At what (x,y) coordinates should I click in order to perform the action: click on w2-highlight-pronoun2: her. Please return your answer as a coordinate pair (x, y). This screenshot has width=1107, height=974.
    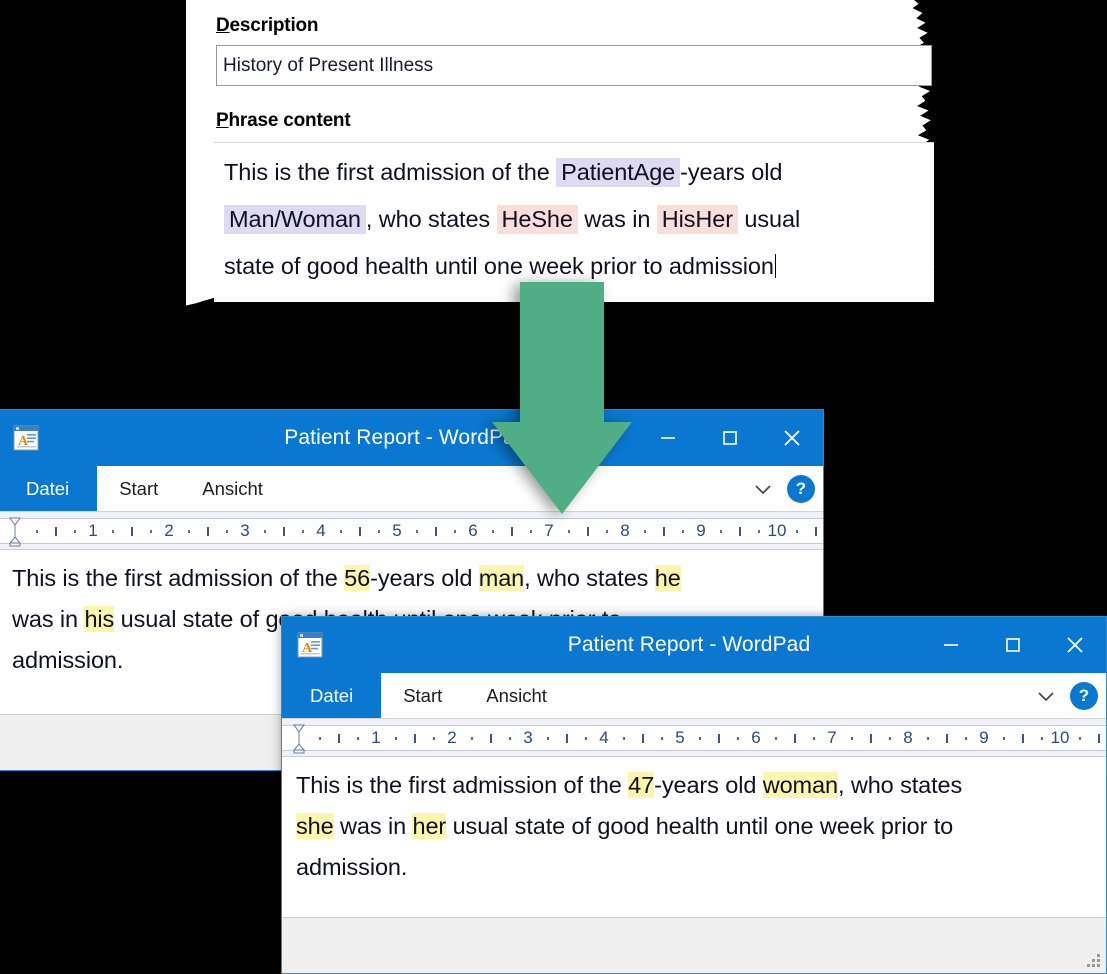
    Looking at the image, I should click on (429, 826).